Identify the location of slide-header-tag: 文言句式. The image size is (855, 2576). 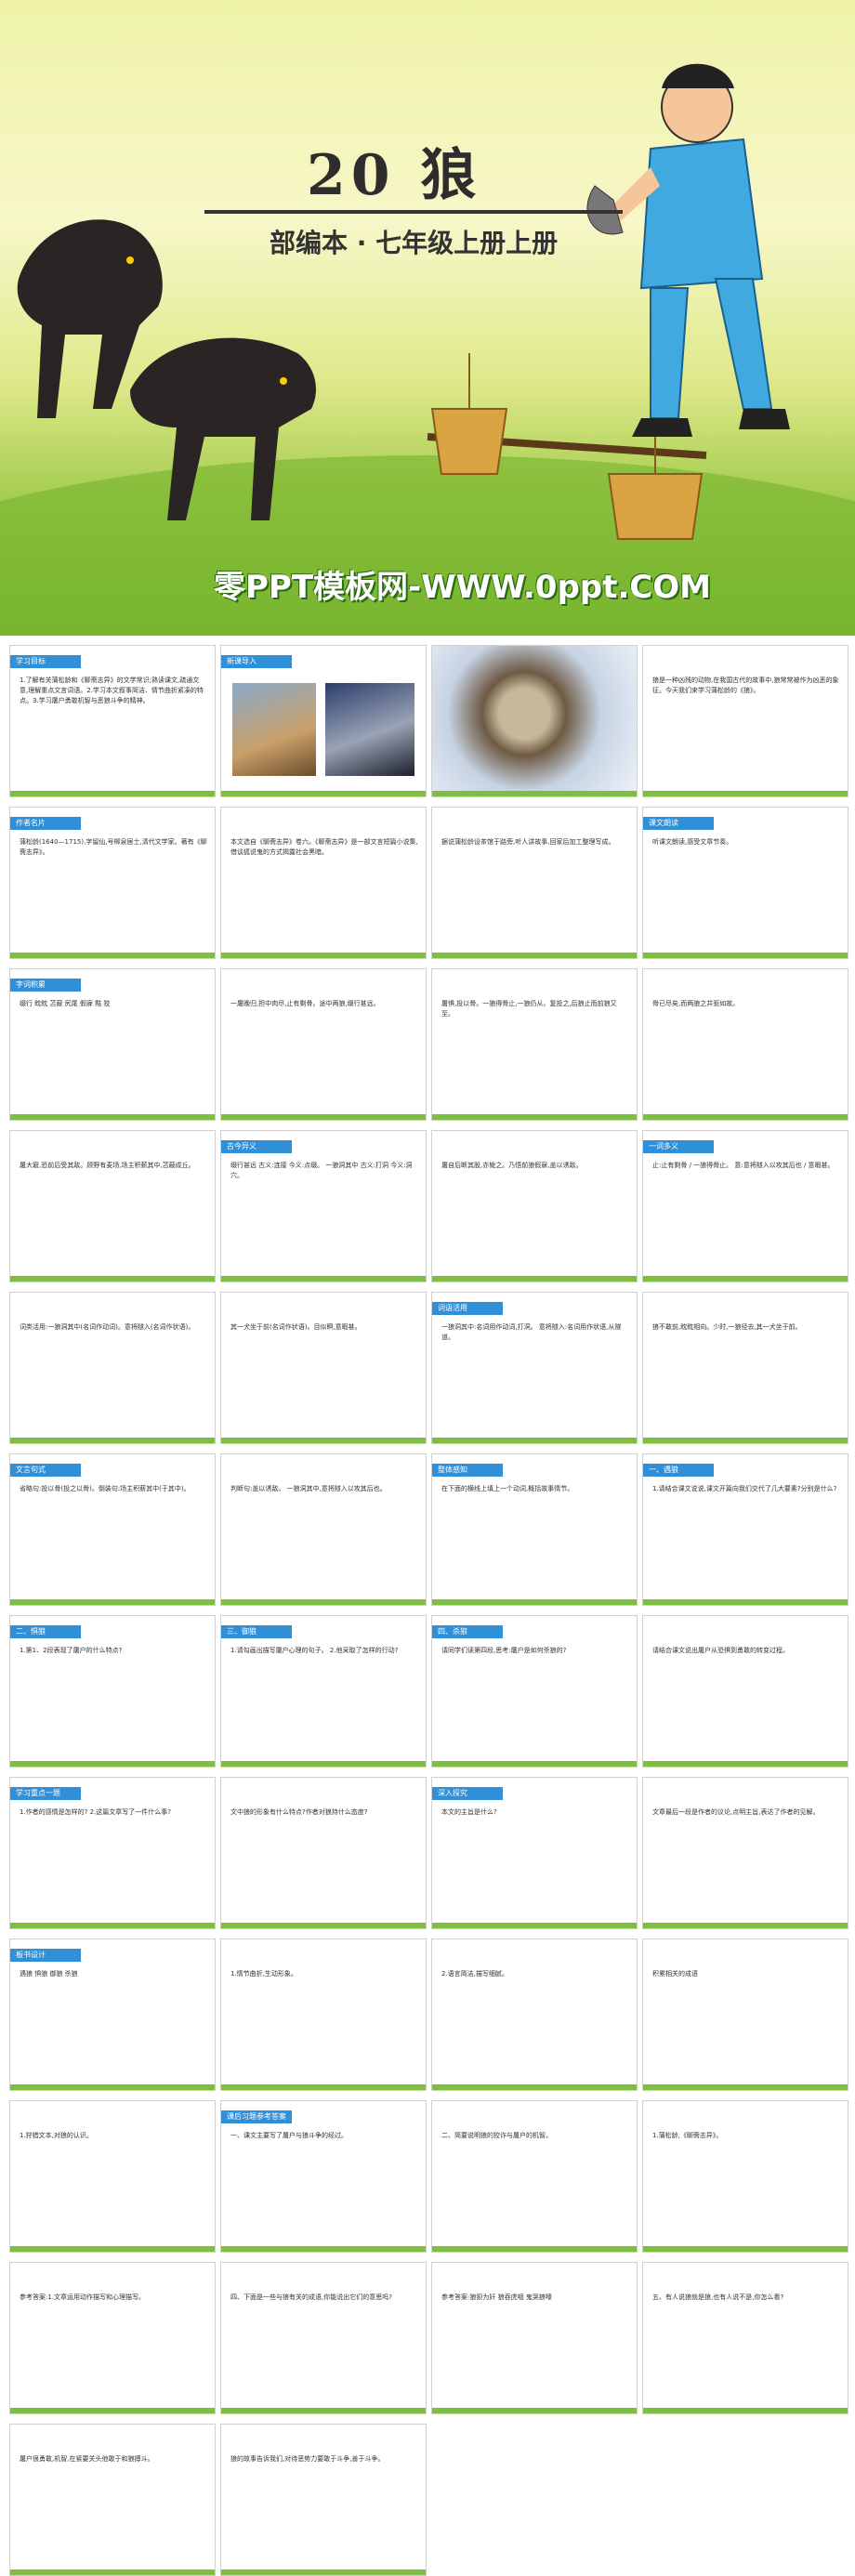
(45, 1470).